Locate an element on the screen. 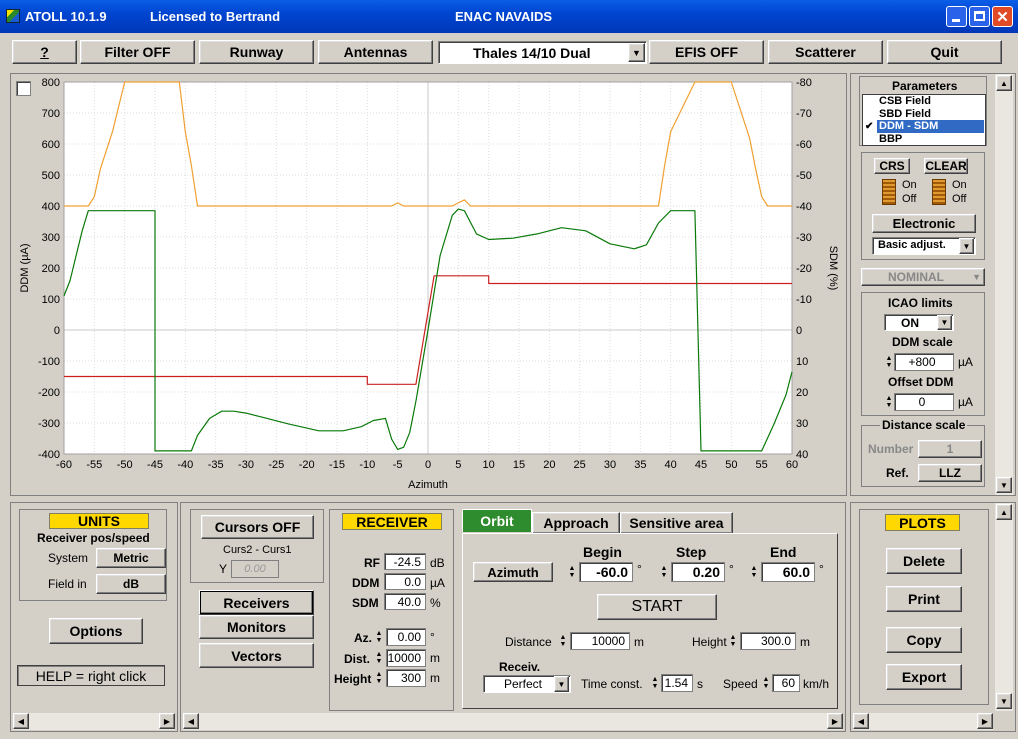  system-select-value: Thales 14/10 Dual is located at coordinates (532, 53).